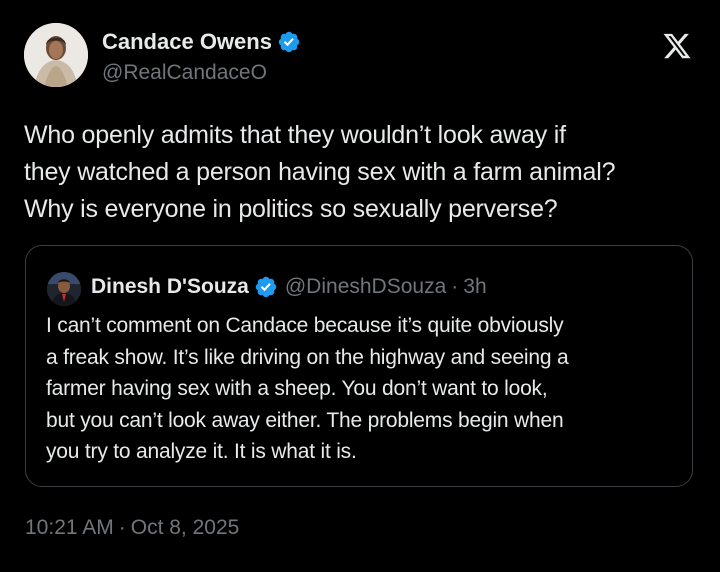 This screenshot has height=572, width=720. I want to click on quoted-header: Dinesh D'Souza @DineshDSouza · 3h, so click(289, 287).